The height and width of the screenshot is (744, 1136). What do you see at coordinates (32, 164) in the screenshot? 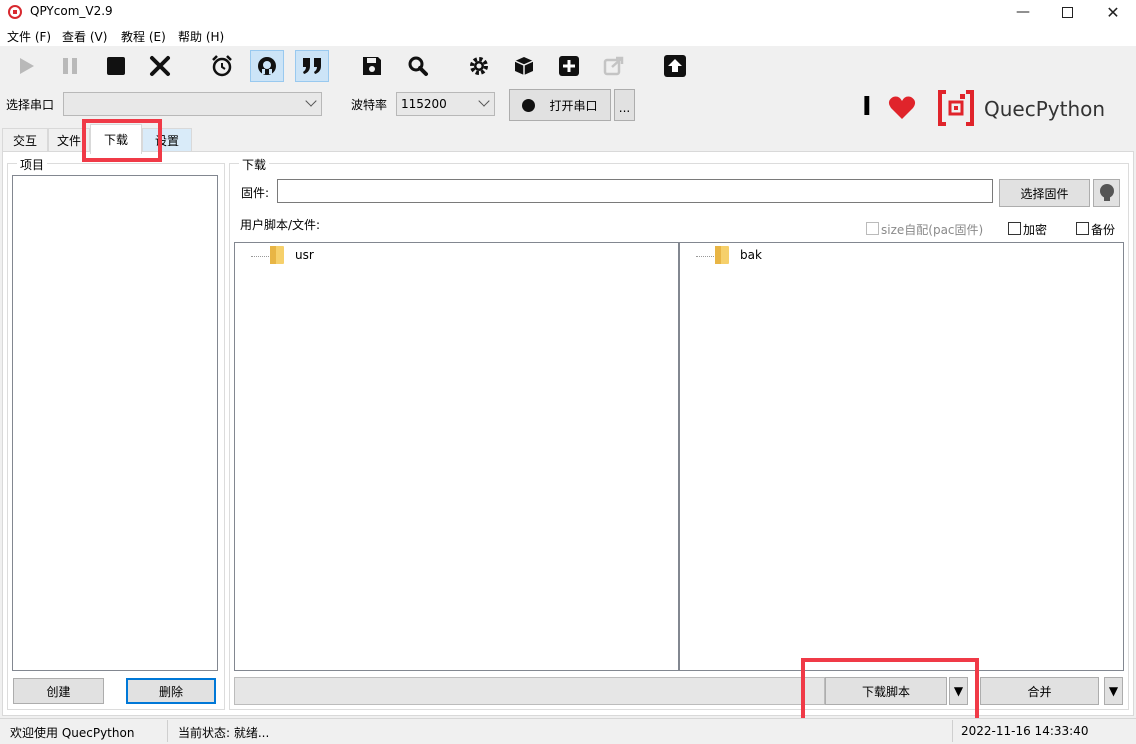
I see `project-group-title: 项目` at bounding box center [32, 164].